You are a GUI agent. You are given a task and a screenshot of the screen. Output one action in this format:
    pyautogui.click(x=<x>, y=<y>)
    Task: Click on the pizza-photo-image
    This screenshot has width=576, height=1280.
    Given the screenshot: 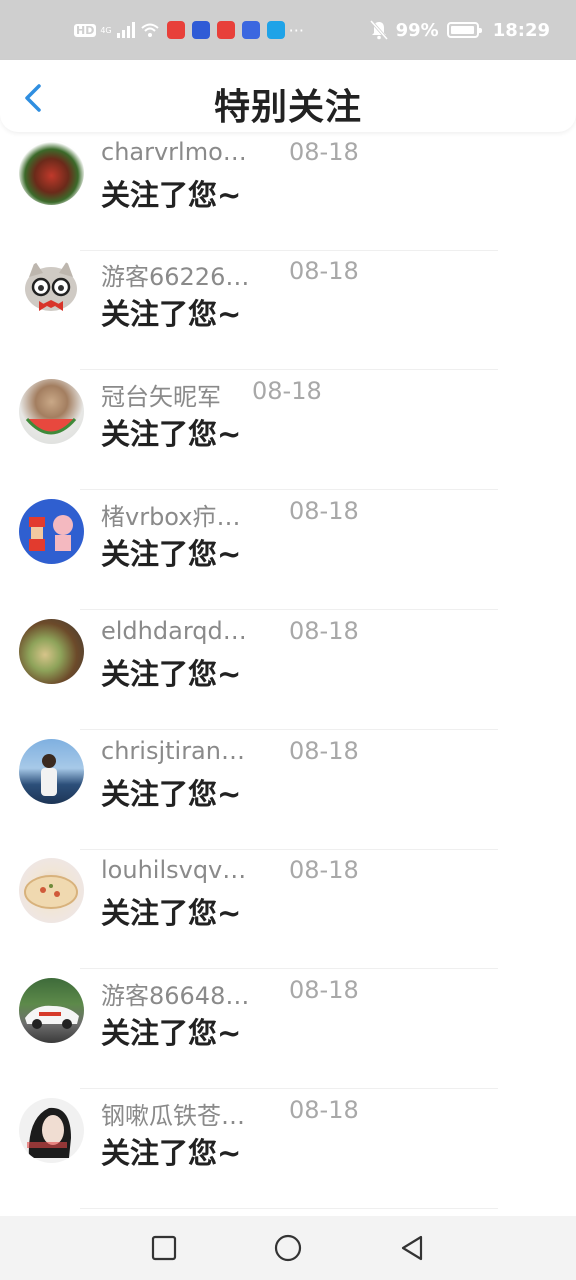 What is the action you would take?
    pyautogui.click(x=51, y=892)
    